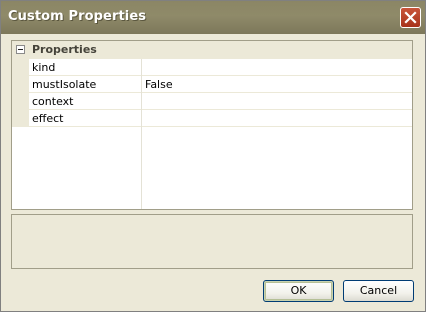 Image resolution: width=426 pixels, height=312 pixels. I want to click on close-icon, so click(410, 17).